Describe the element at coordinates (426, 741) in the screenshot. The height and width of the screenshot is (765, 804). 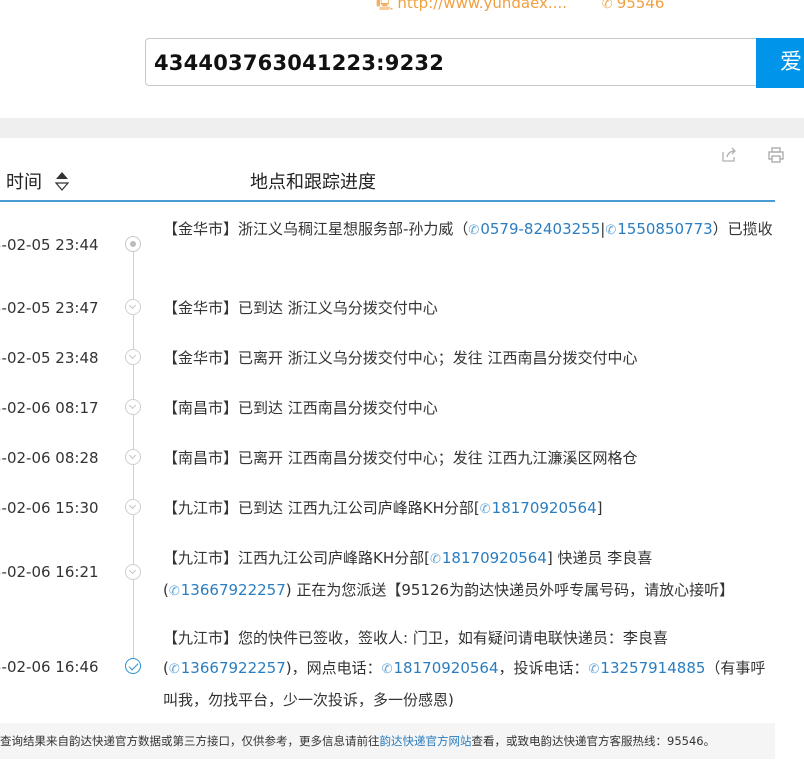
I see `official-site-link: 韵达快递官方网站` at that location.